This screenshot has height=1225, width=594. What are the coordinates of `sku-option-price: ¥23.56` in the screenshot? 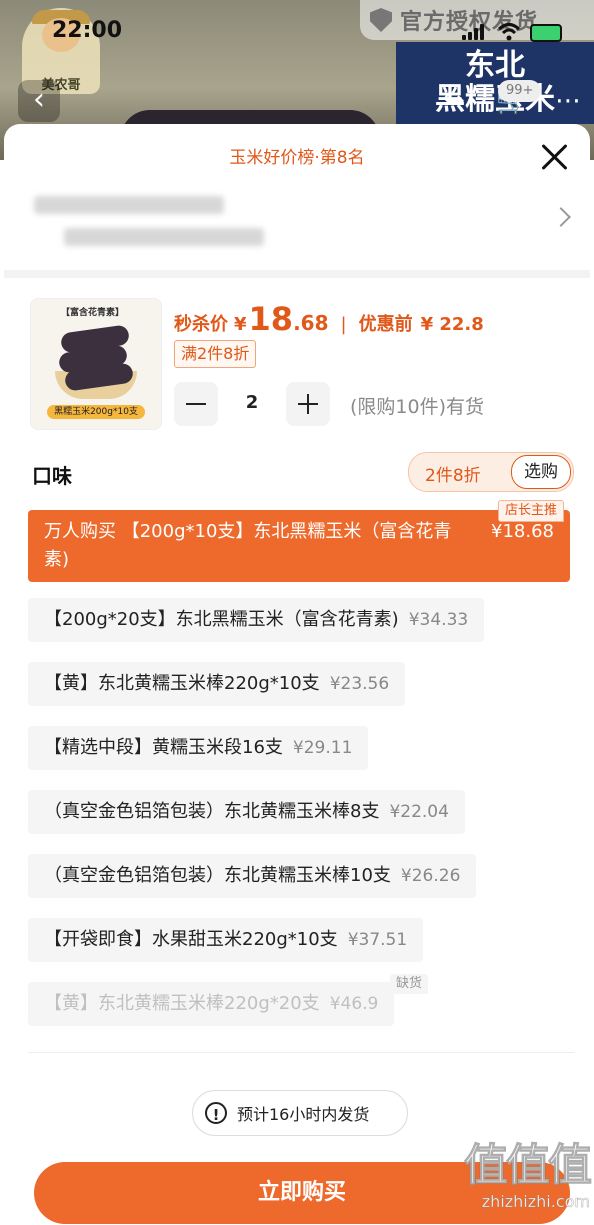 It's located at (359, 684).